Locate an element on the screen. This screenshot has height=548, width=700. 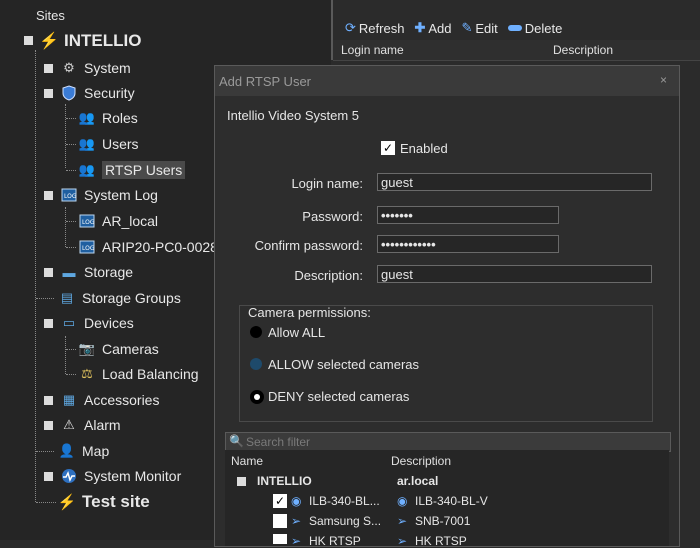
password-field: ••••••• is located at coordinates (468, 215).